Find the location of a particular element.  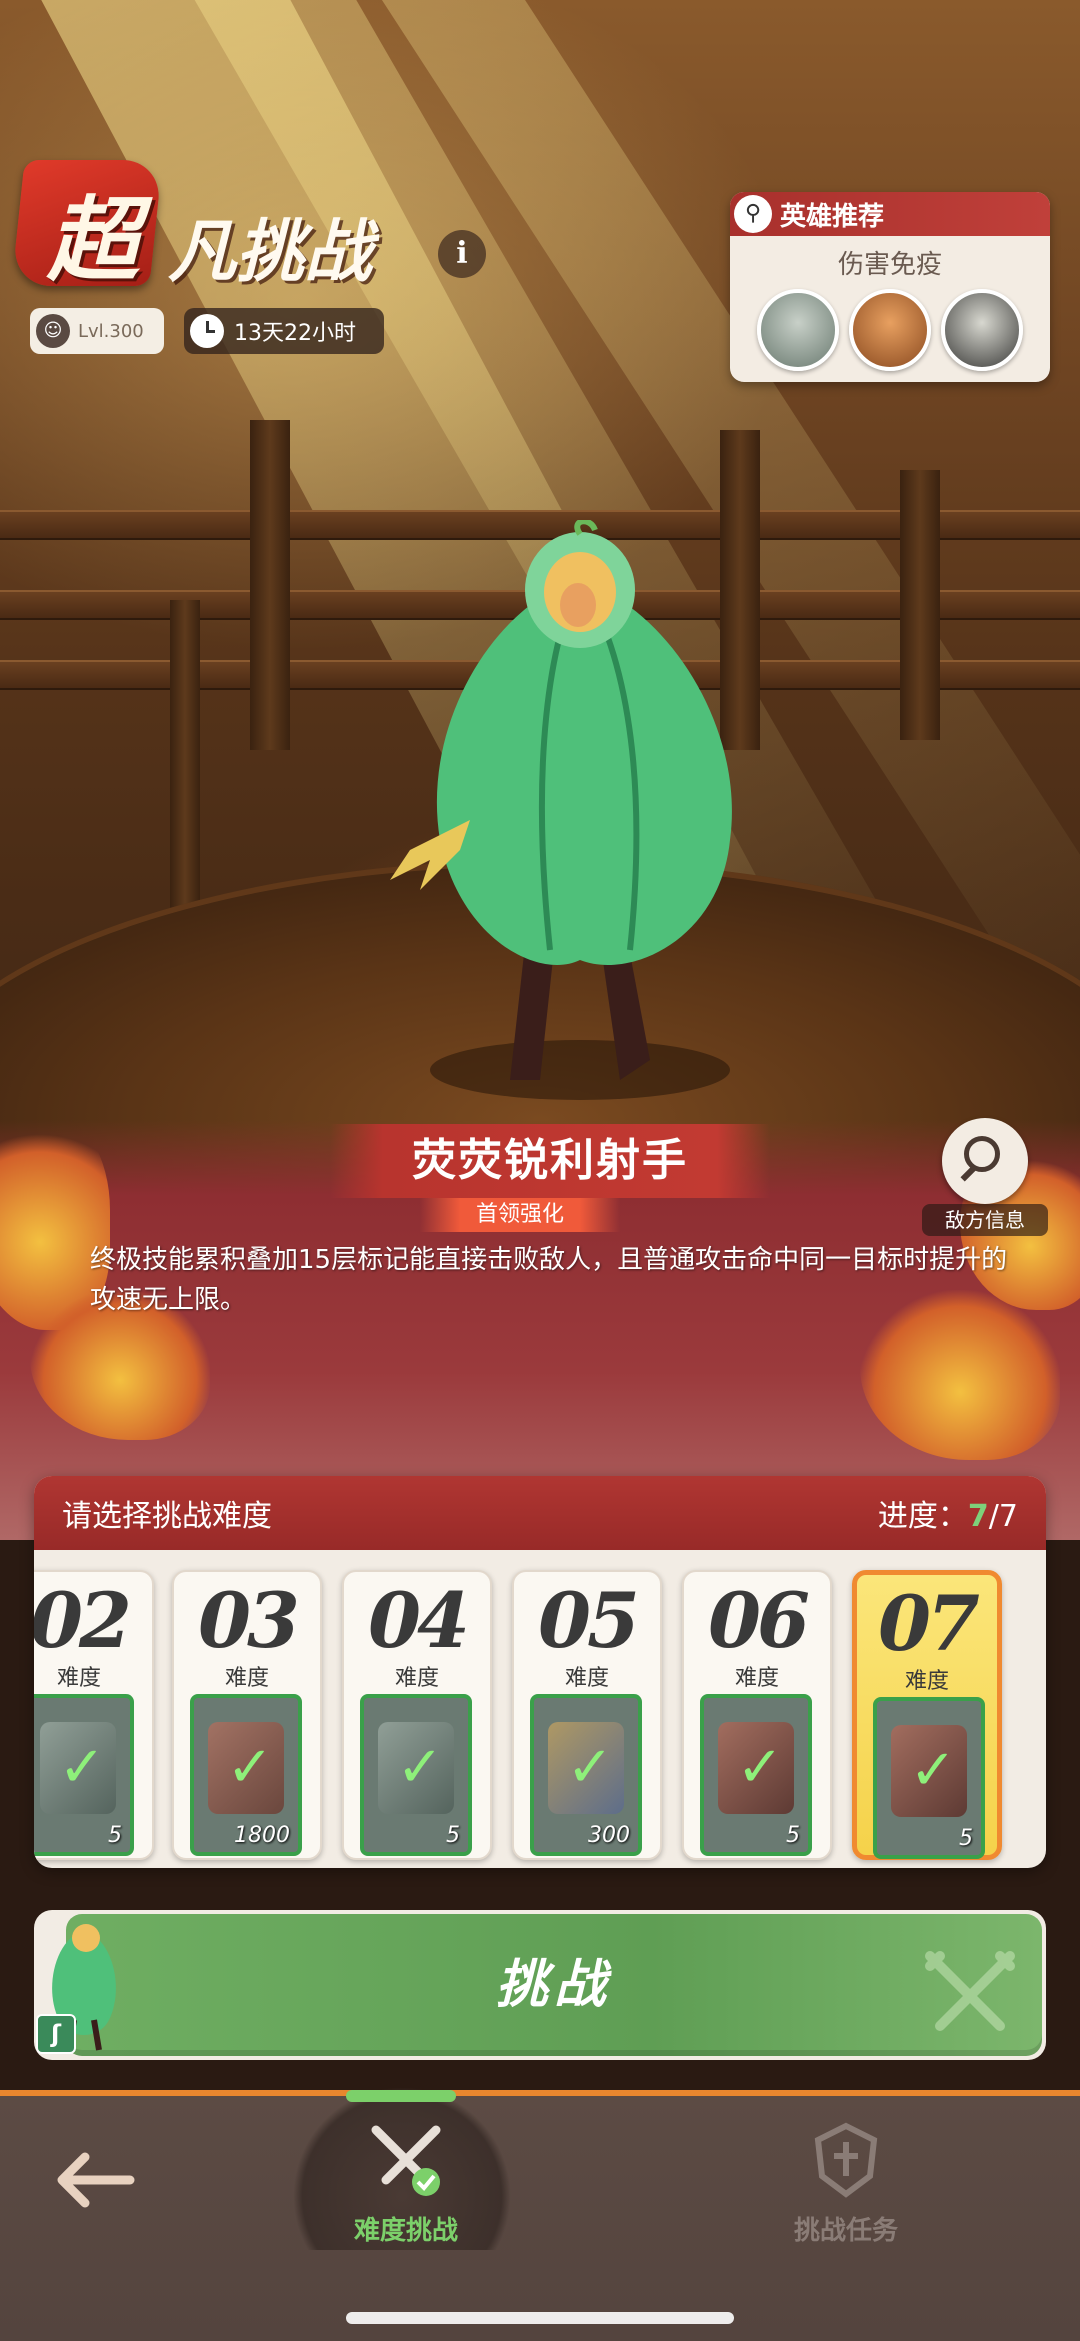

search-icon: ⚲ is located at coordinates (753, 214).